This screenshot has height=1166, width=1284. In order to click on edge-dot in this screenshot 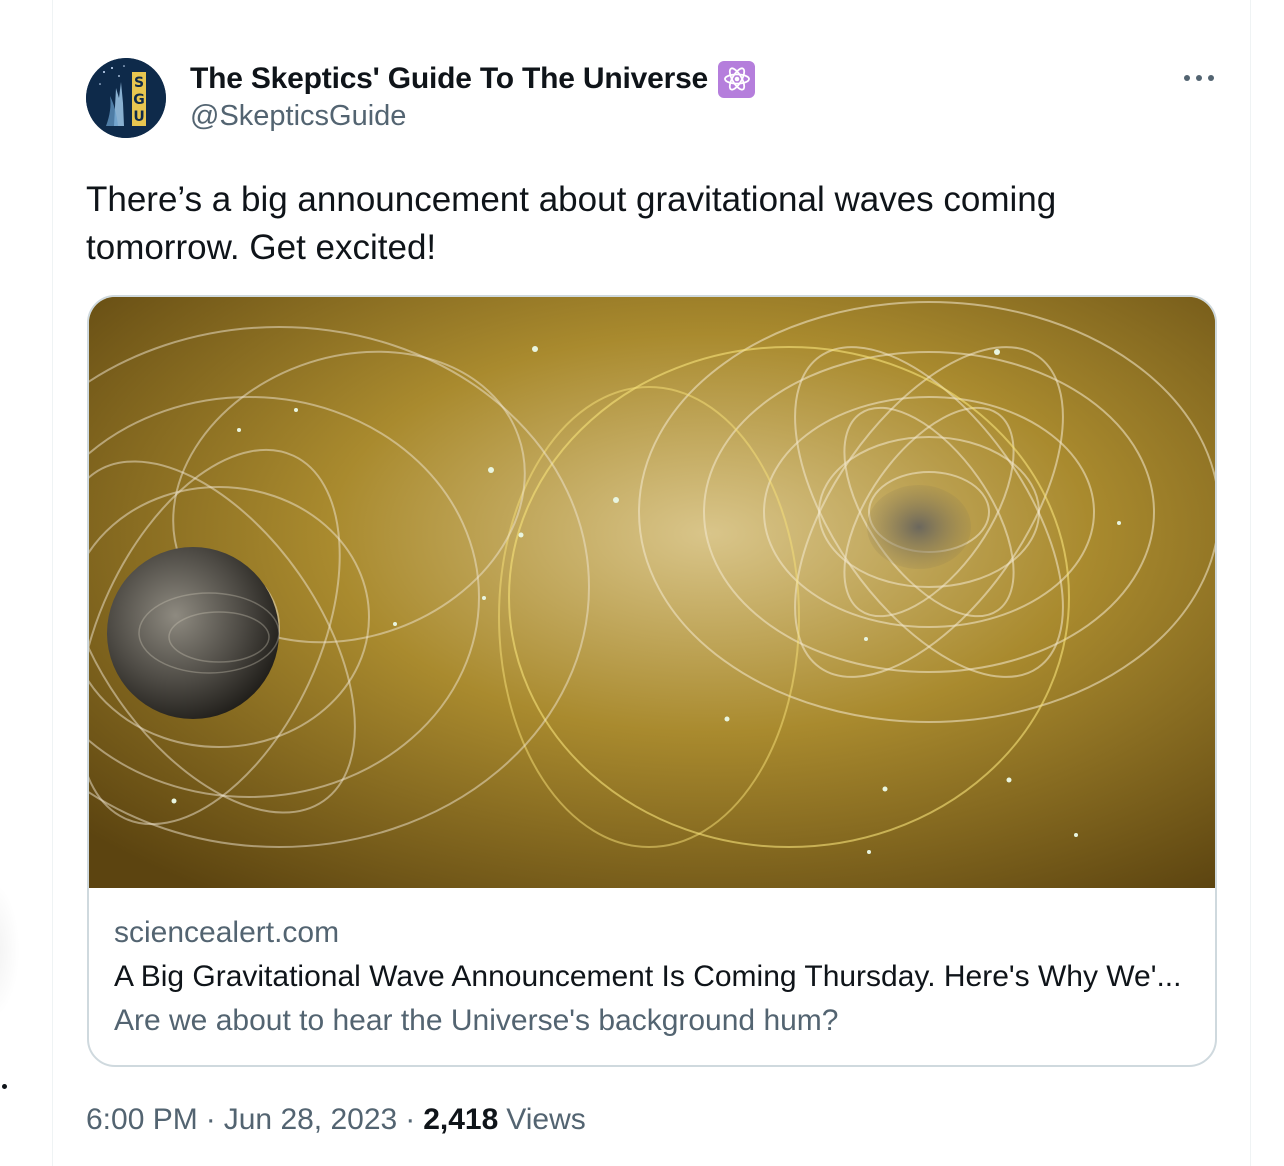, I will do `click(4, 1086)`.